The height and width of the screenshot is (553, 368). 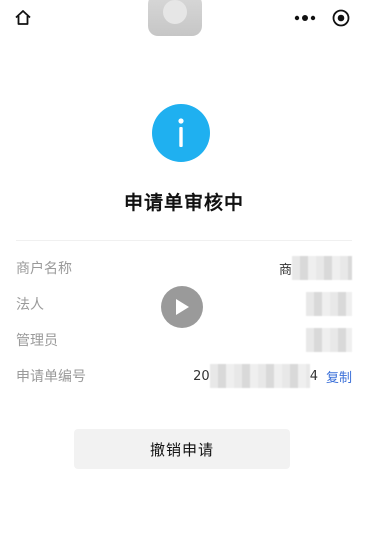 I want to click on manager-value, so click(x=329, y=340).